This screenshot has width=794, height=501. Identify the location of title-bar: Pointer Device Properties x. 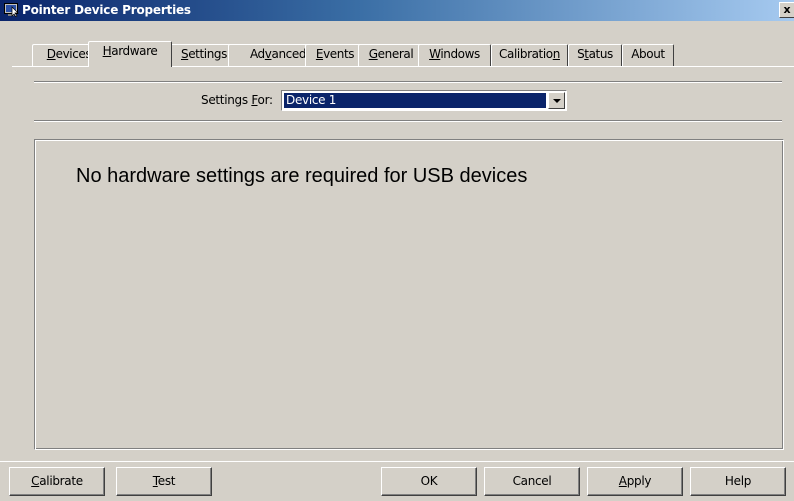
(397, 10).